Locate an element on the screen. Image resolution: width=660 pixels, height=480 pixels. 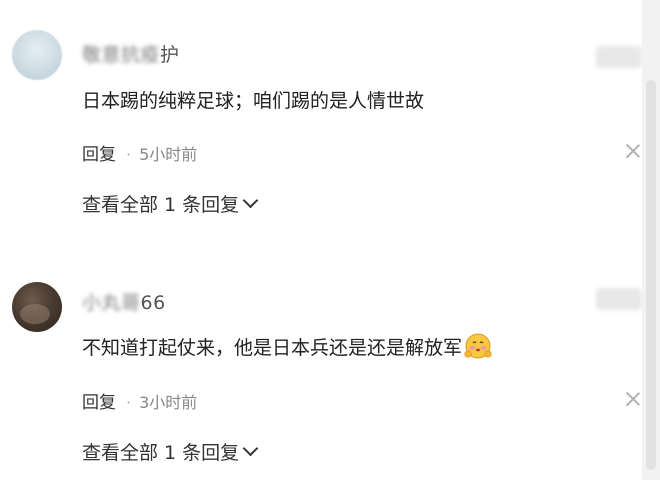
comment-meta: 回复 · 5小时前 is located at coordinates (139, 152).